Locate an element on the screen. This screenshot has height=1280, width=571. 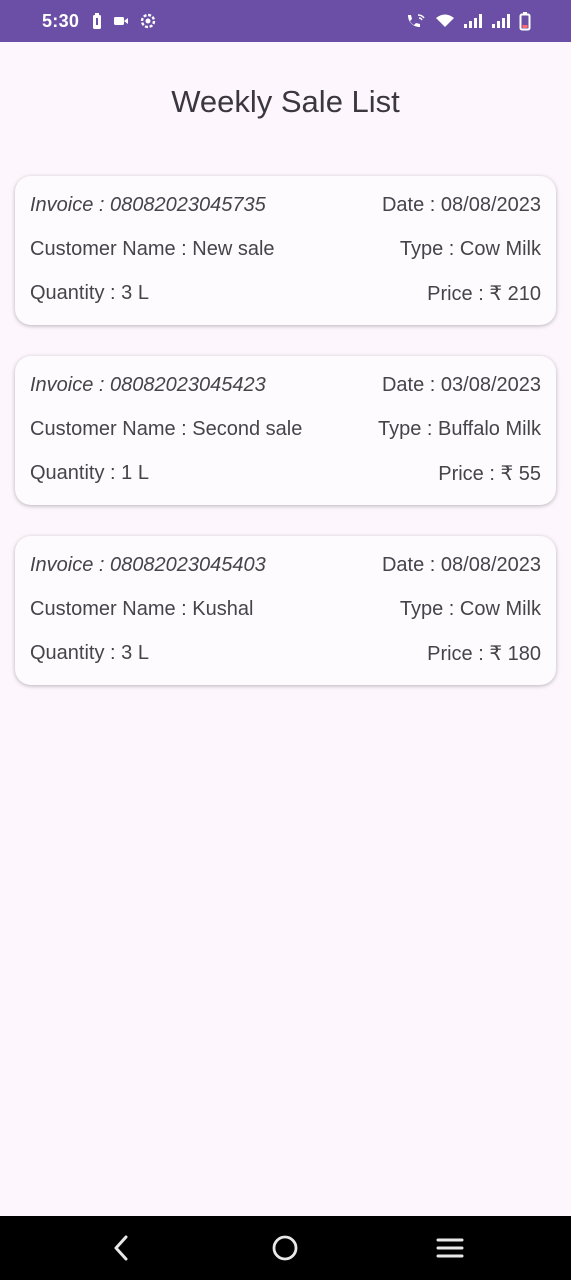
customer-name: Customer Name : New sale is located at coordinates (152, 248).